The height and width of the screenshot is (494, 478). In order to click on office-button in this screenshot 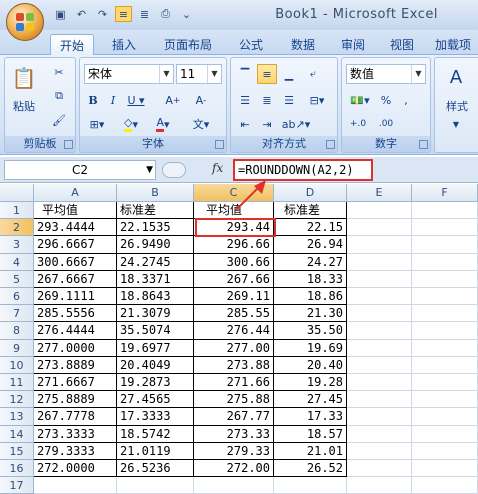, I will do `click(25, 22)`.